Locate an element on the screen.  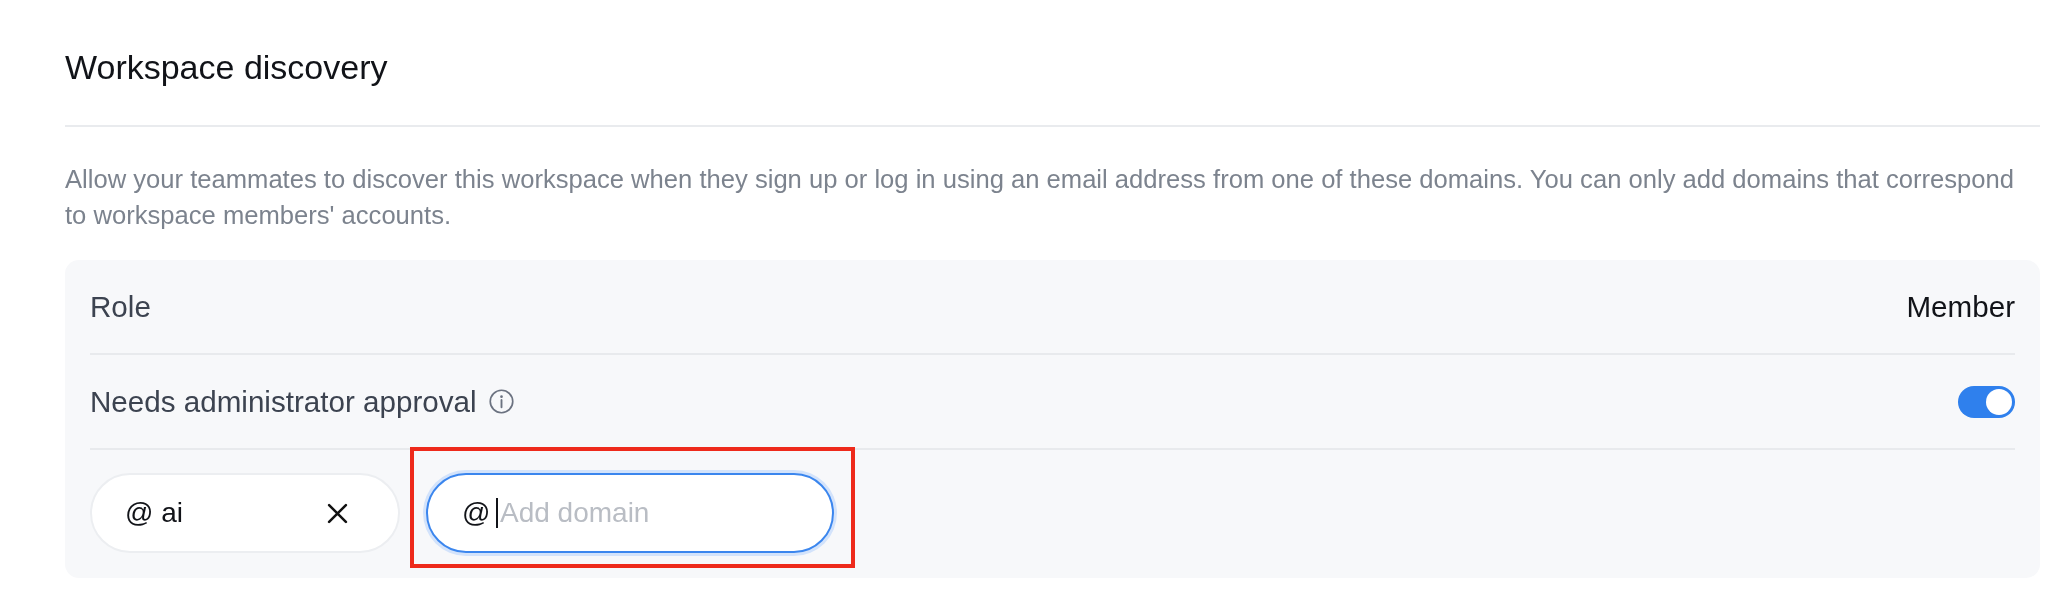
toggle-switch is located at coordinates (1986, 401).